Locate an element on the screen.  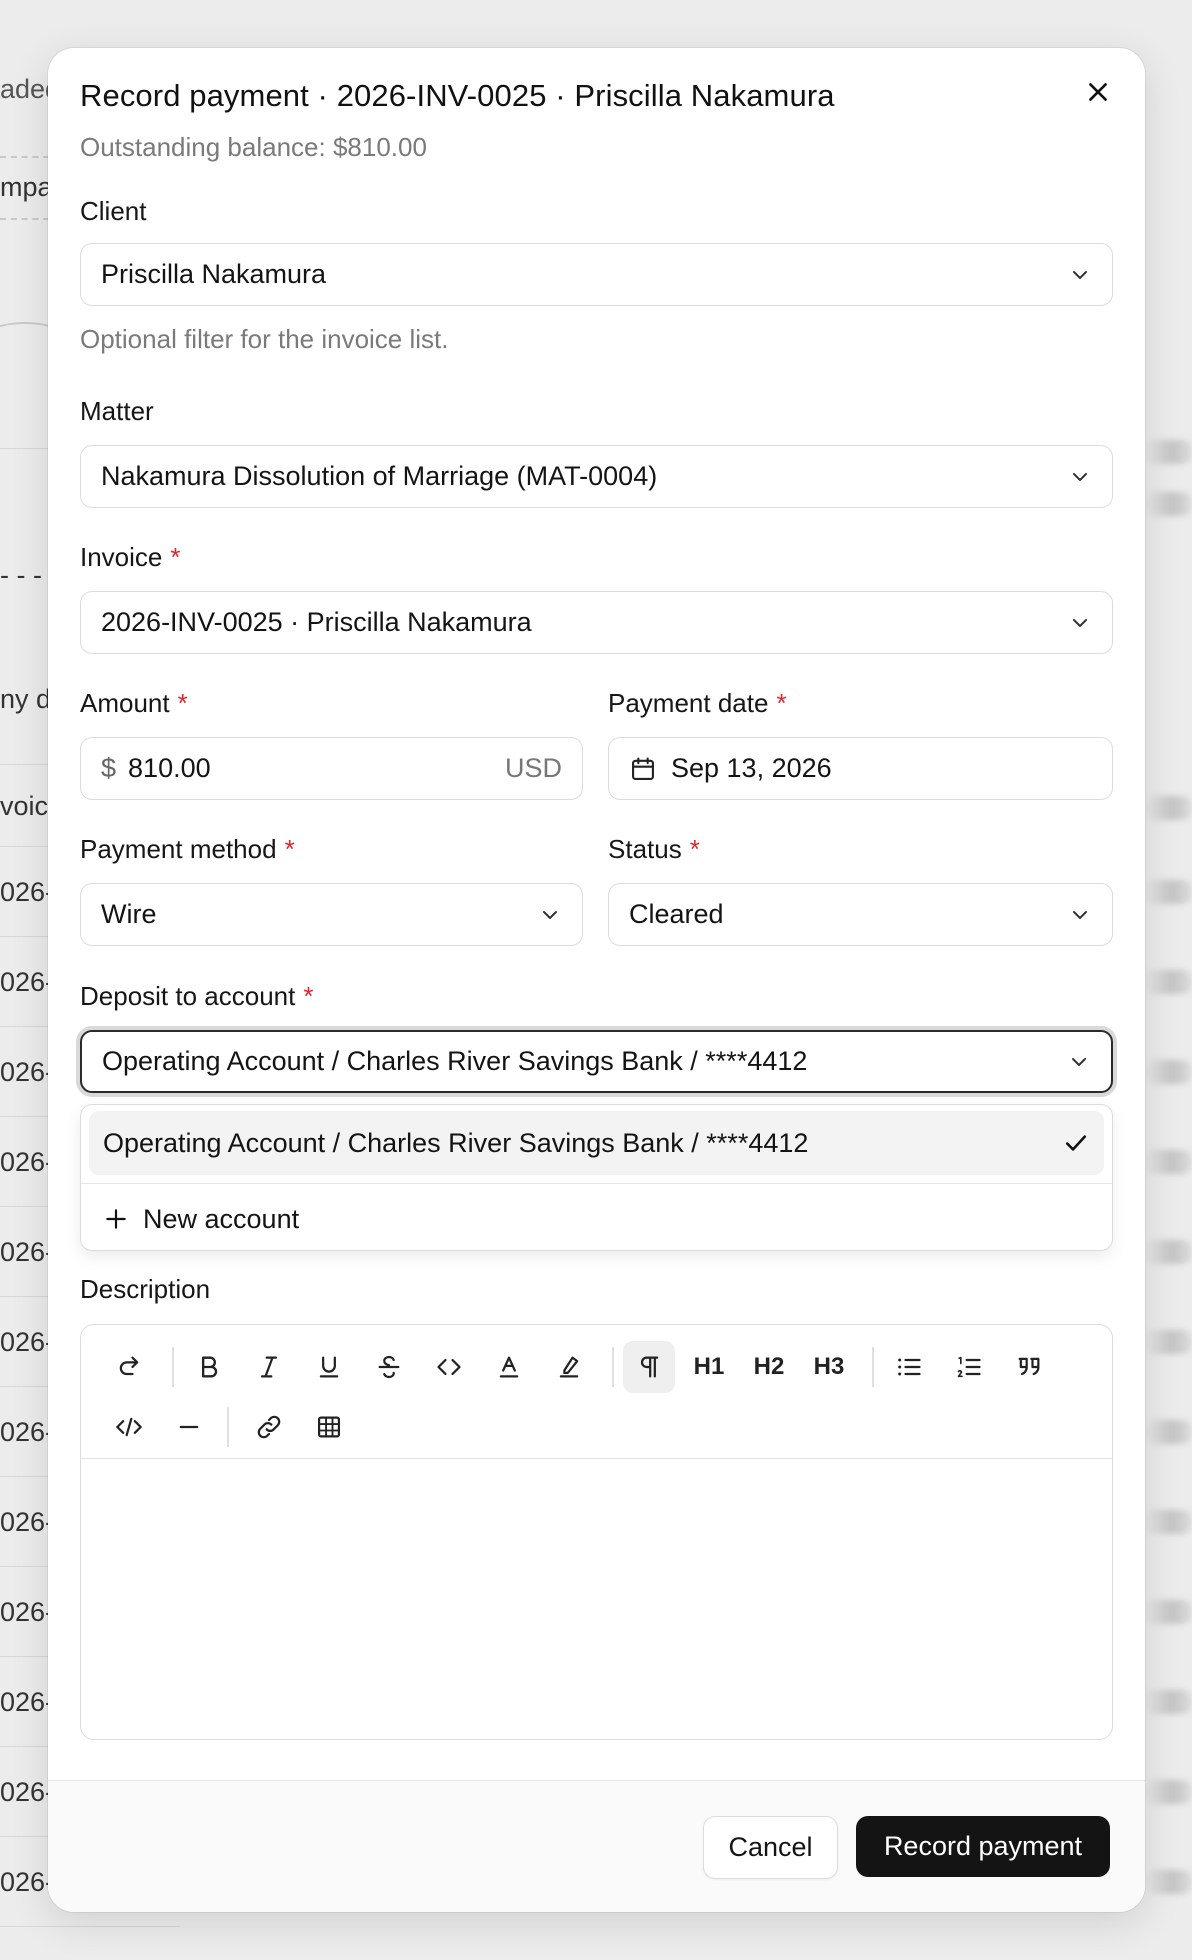
redo-button is located at coordinates (129, 1367).